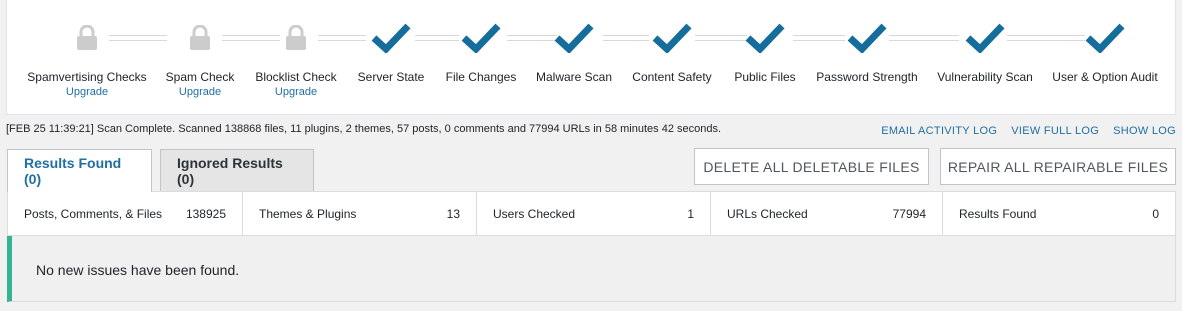  What do you see at coordinates (205, 213) in the screenshot?
I see `summary-value: 138925` at bounding box center [205, 213].